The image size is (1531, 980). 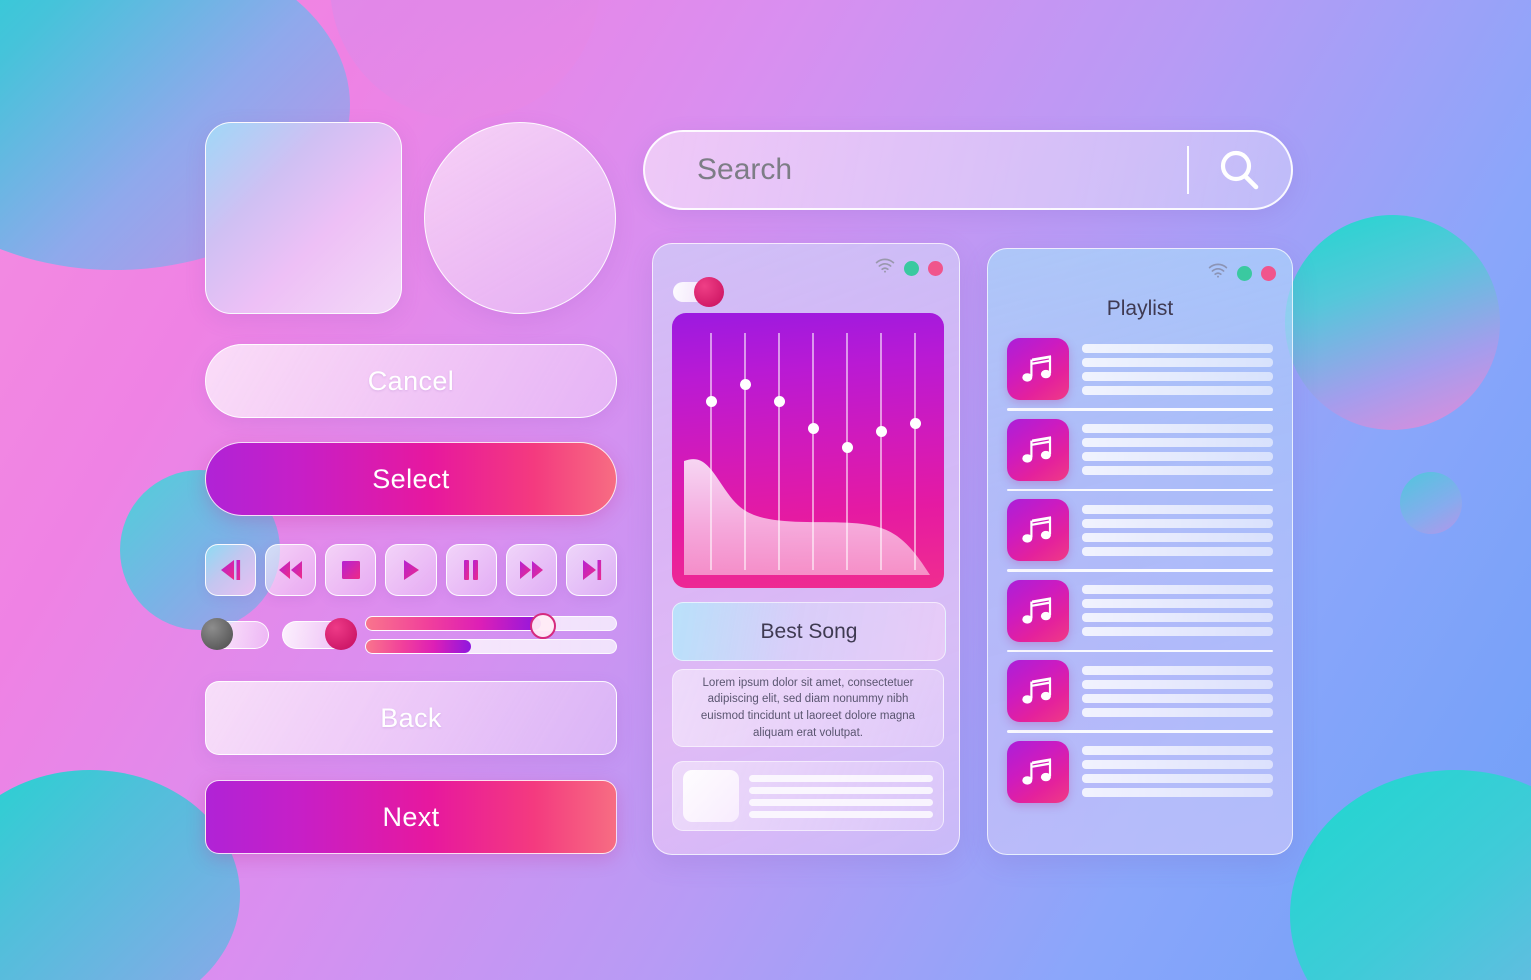 I want to click on search-bar: Search, so click(x=968, y=170).